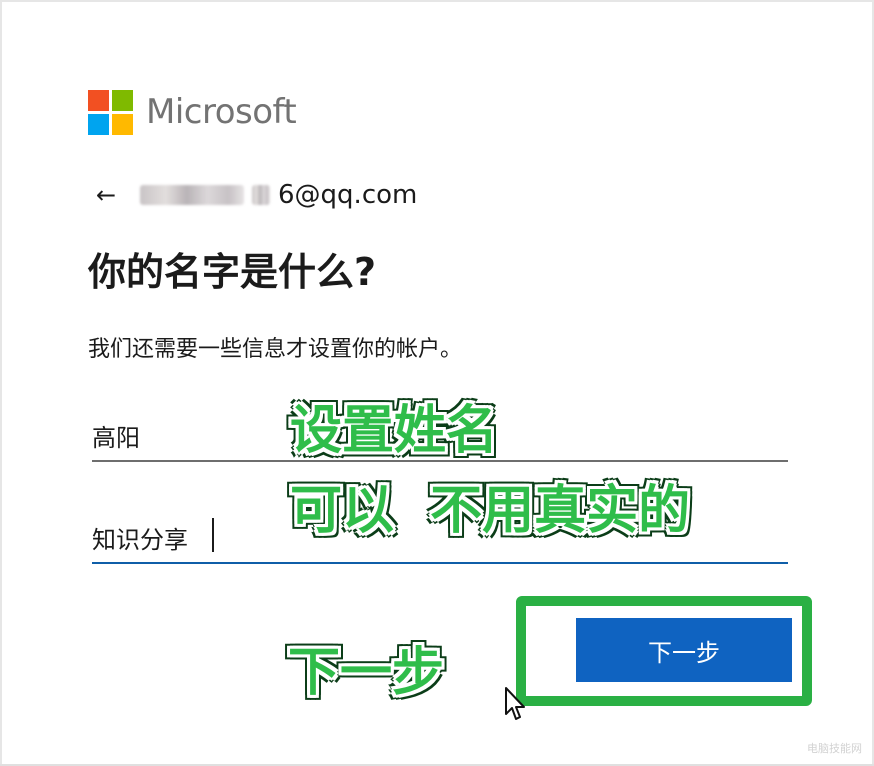  Describe the element at coordinates (98, 100) in the screenshot. I see `logo-square-red` at that location.